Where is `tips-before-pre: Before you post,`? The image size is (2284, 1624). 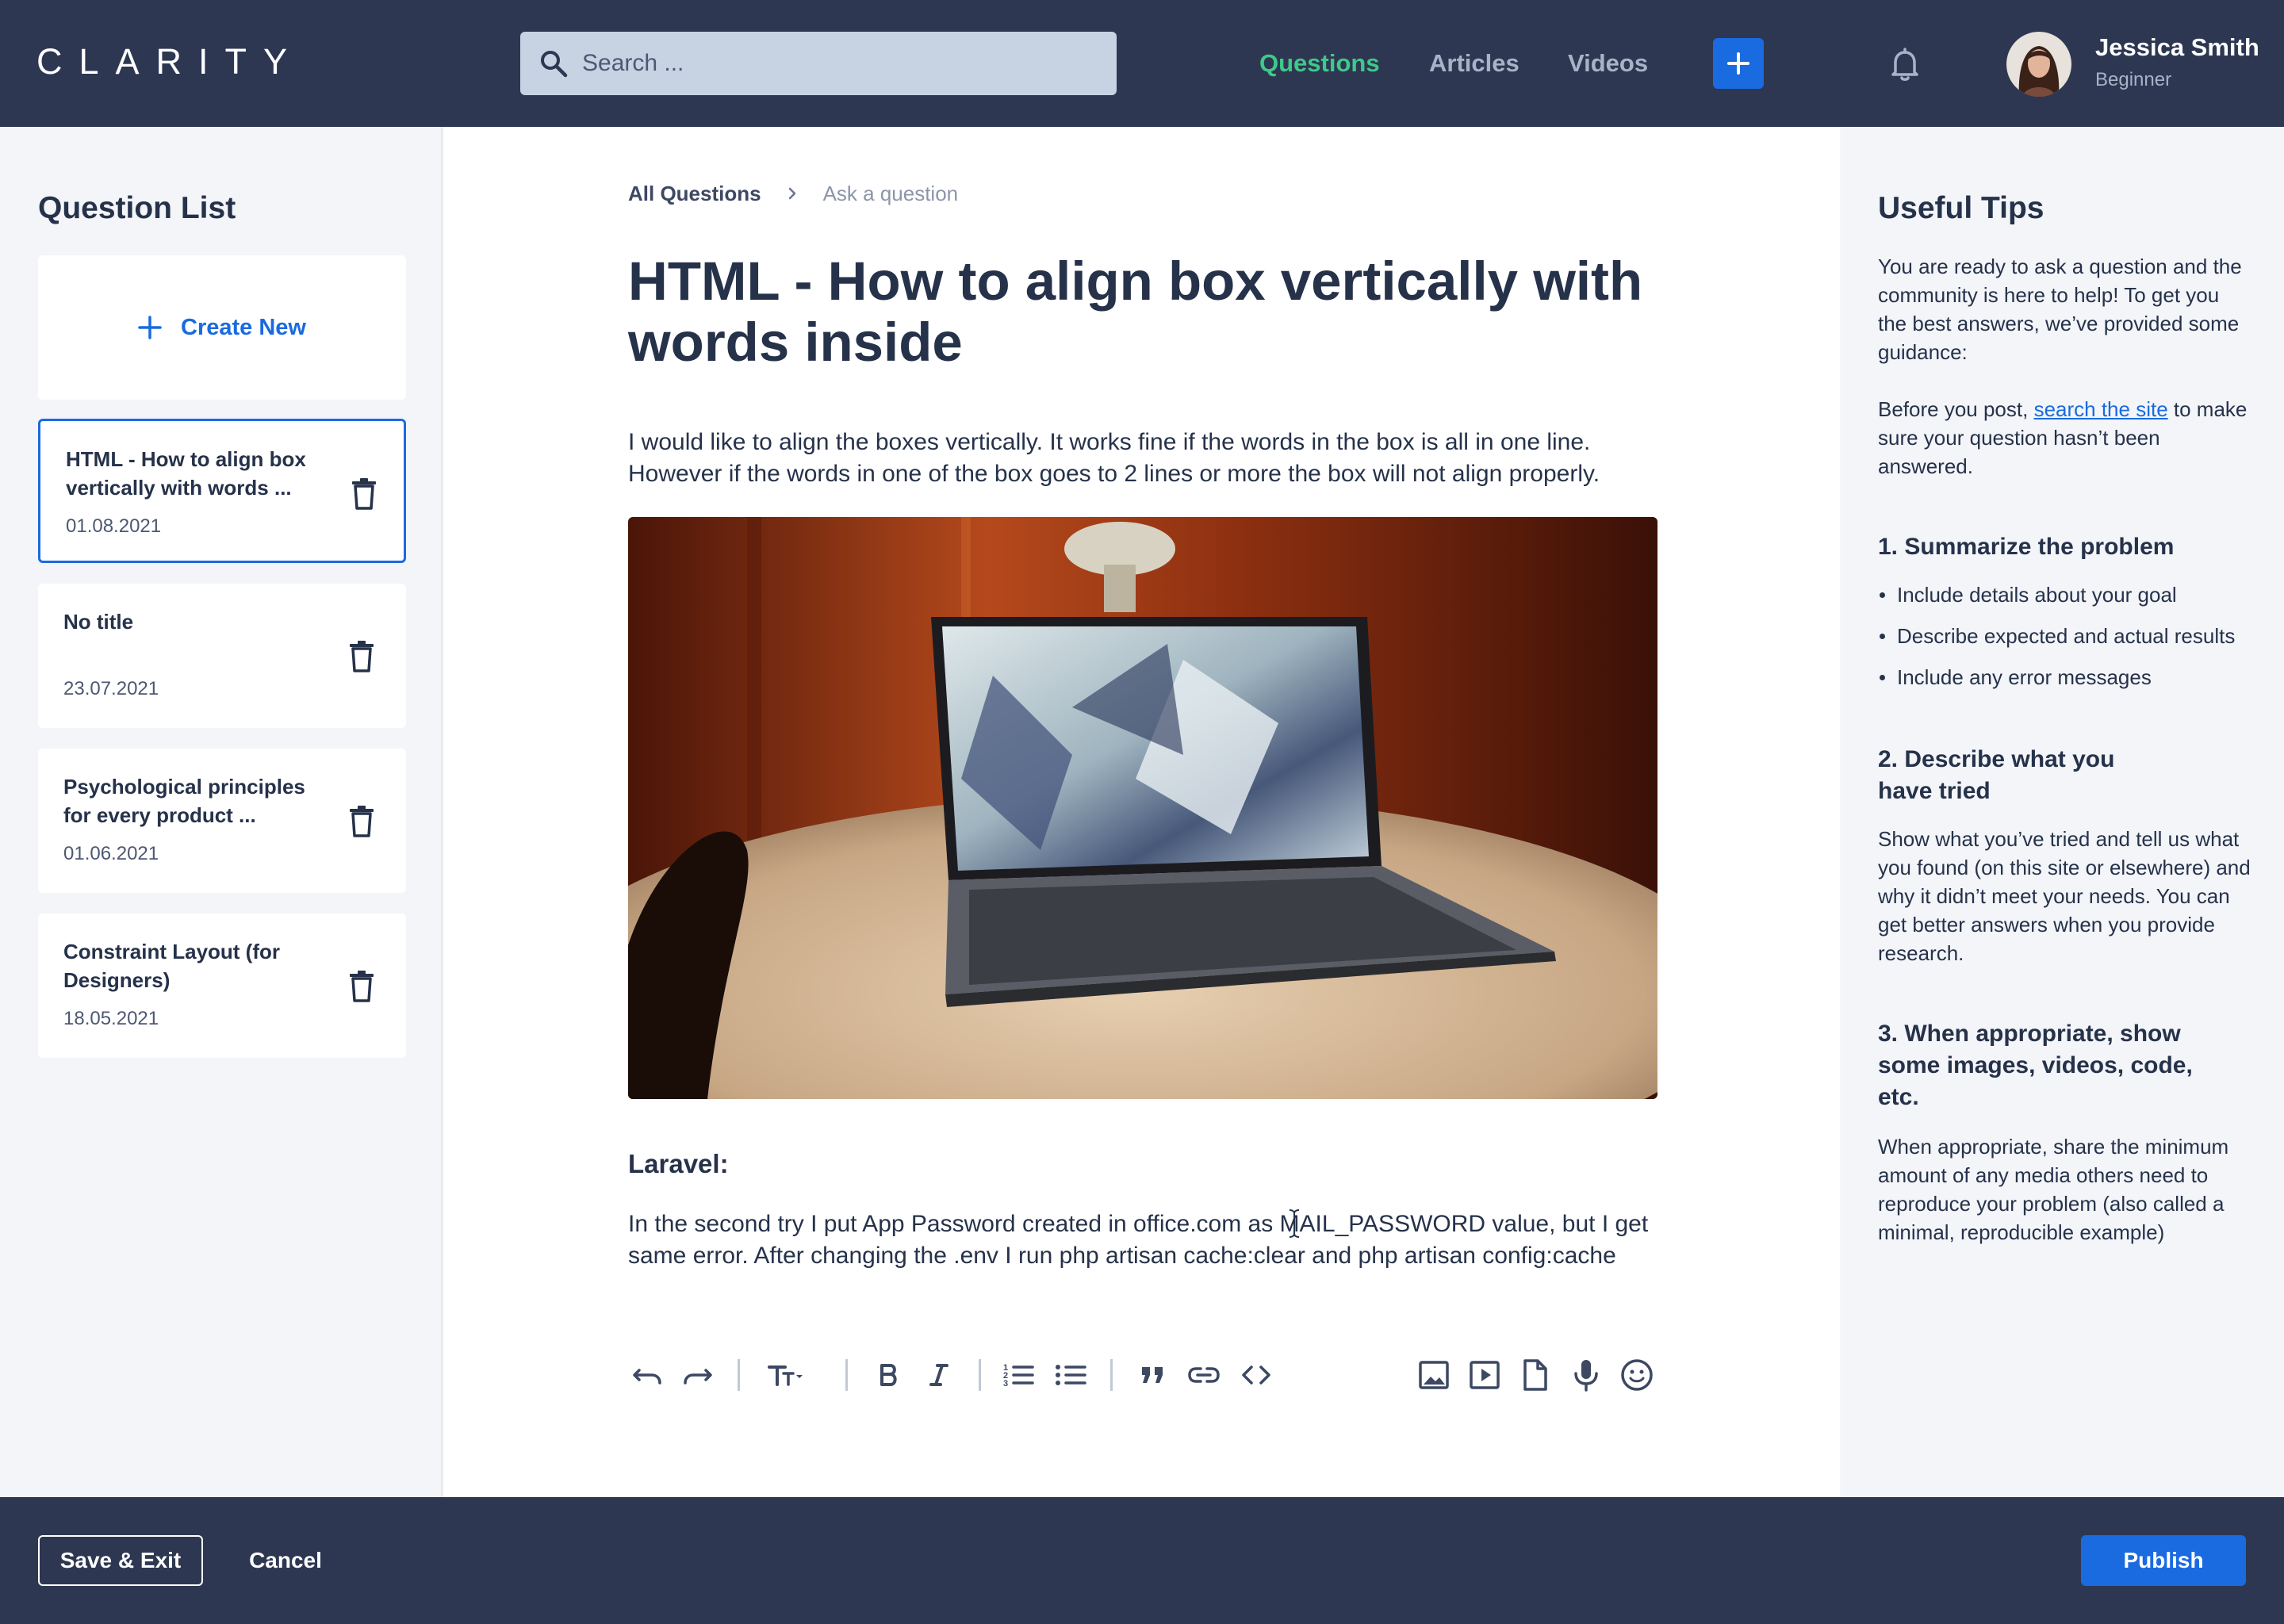
tips-before-pre: Before you post, is located at coordinates (1956, 409).